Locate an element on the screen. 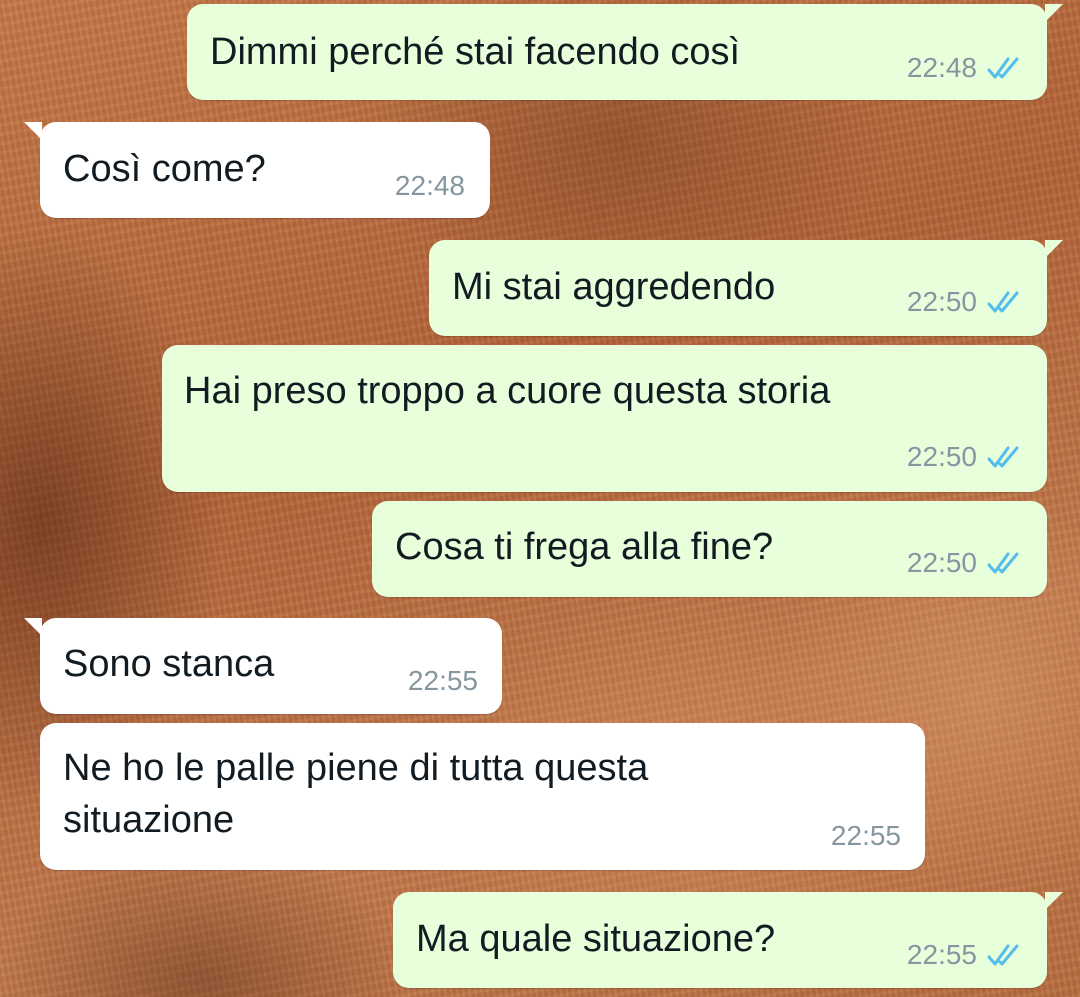 The height and width of the screenshot is (997, 1080). message-outgoing: Ma quale situazione? 22:55 is located at coordinates (728, 940).